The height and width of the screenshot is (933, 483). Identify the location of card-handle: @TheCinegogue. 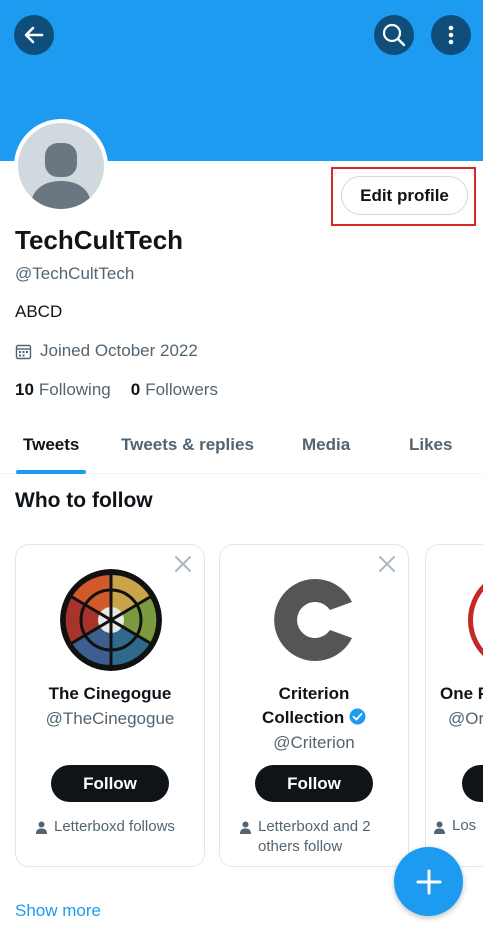
(110, 718).